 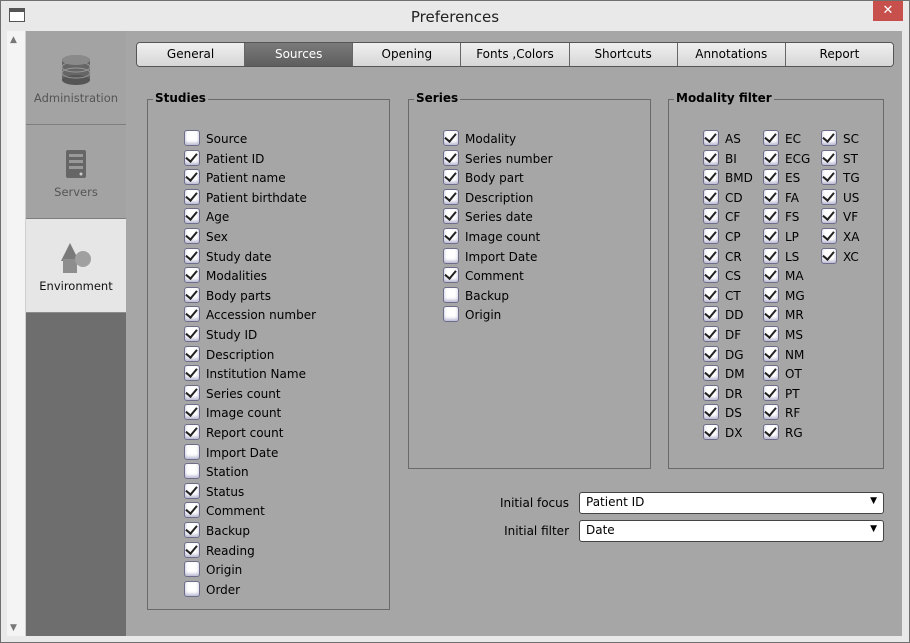 What do you see at coordinates (76, 172) in the screenshot?
I see `sidebar-item-servers: Servers` at bounding box center [76, 172].